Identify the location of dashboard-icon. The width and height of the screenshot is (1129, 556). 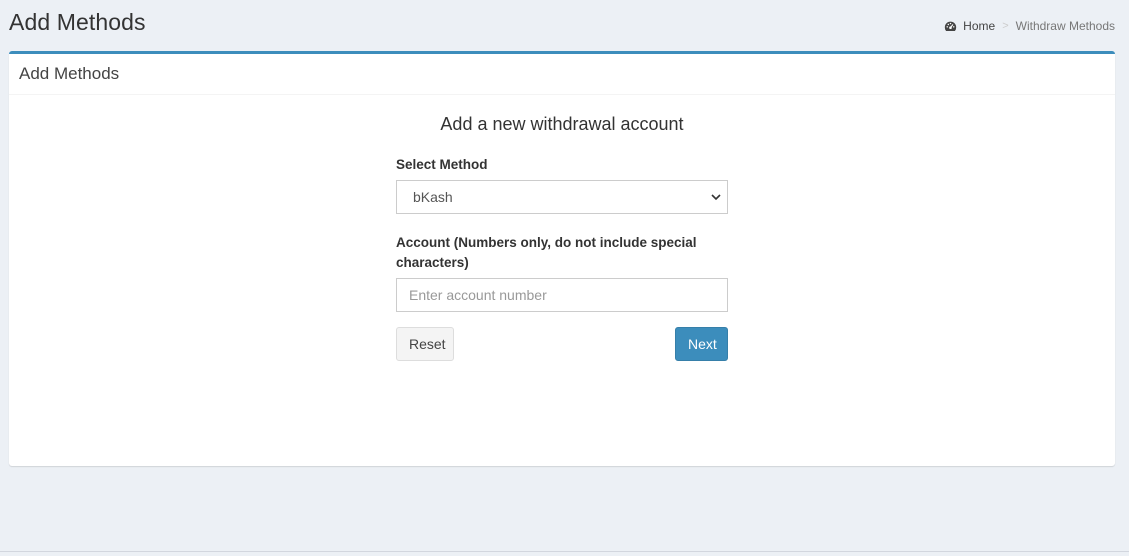
(950, 26).